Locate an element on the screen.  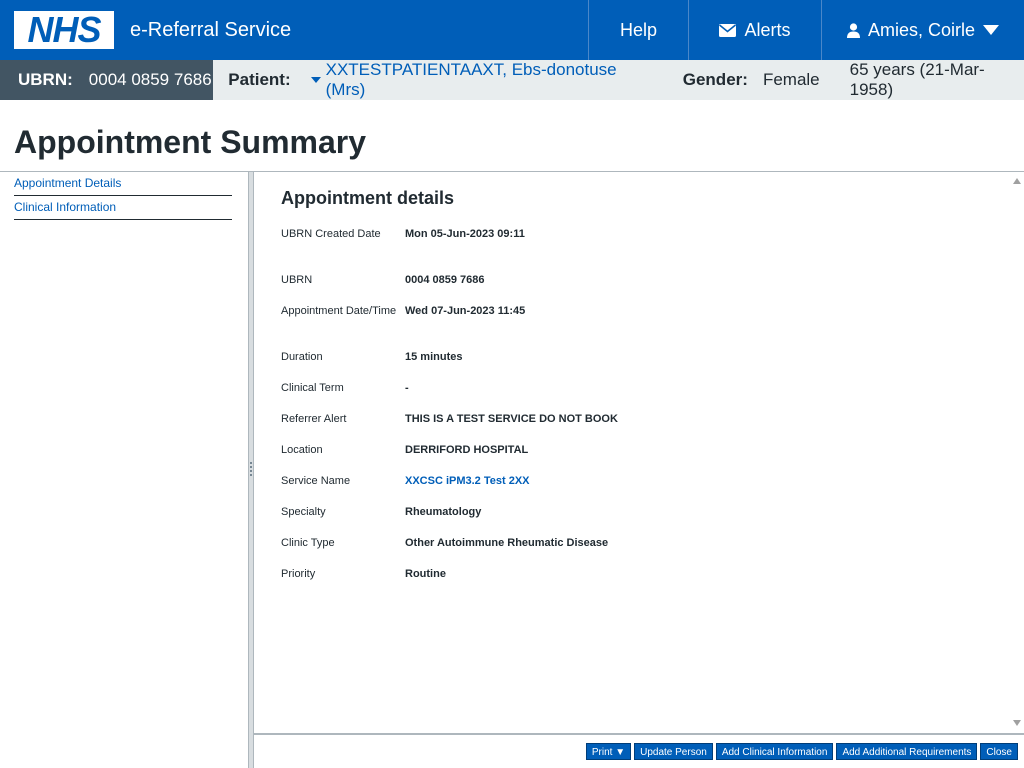
patient-age: 65 years (21-Mar-1958) is located at coordinates (917, 79).